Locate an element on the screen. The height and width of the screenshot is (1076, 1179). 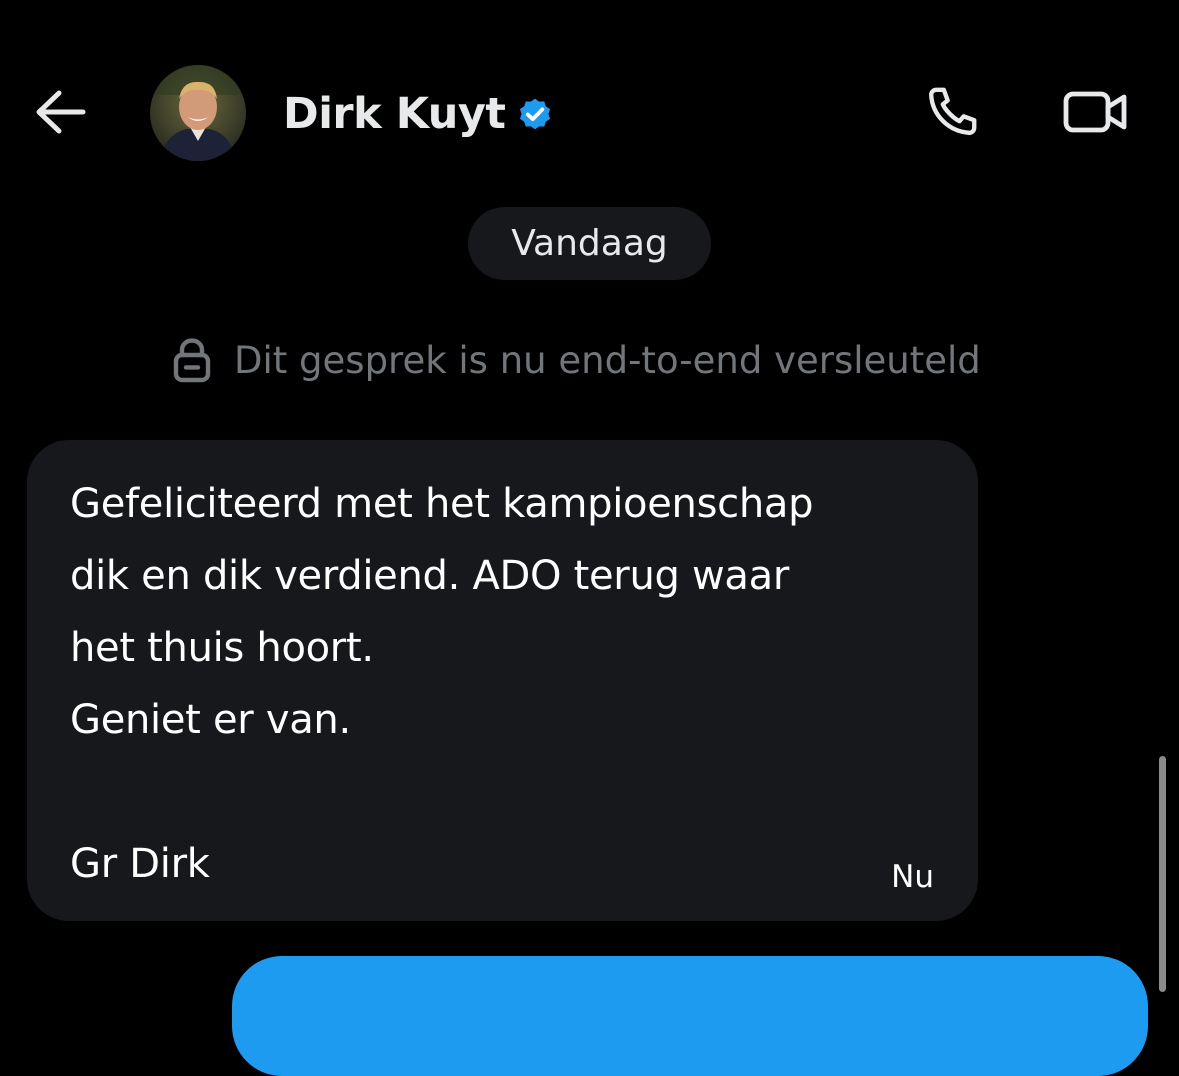
date-separator: Vandaag is located at coordinates (589, 243).